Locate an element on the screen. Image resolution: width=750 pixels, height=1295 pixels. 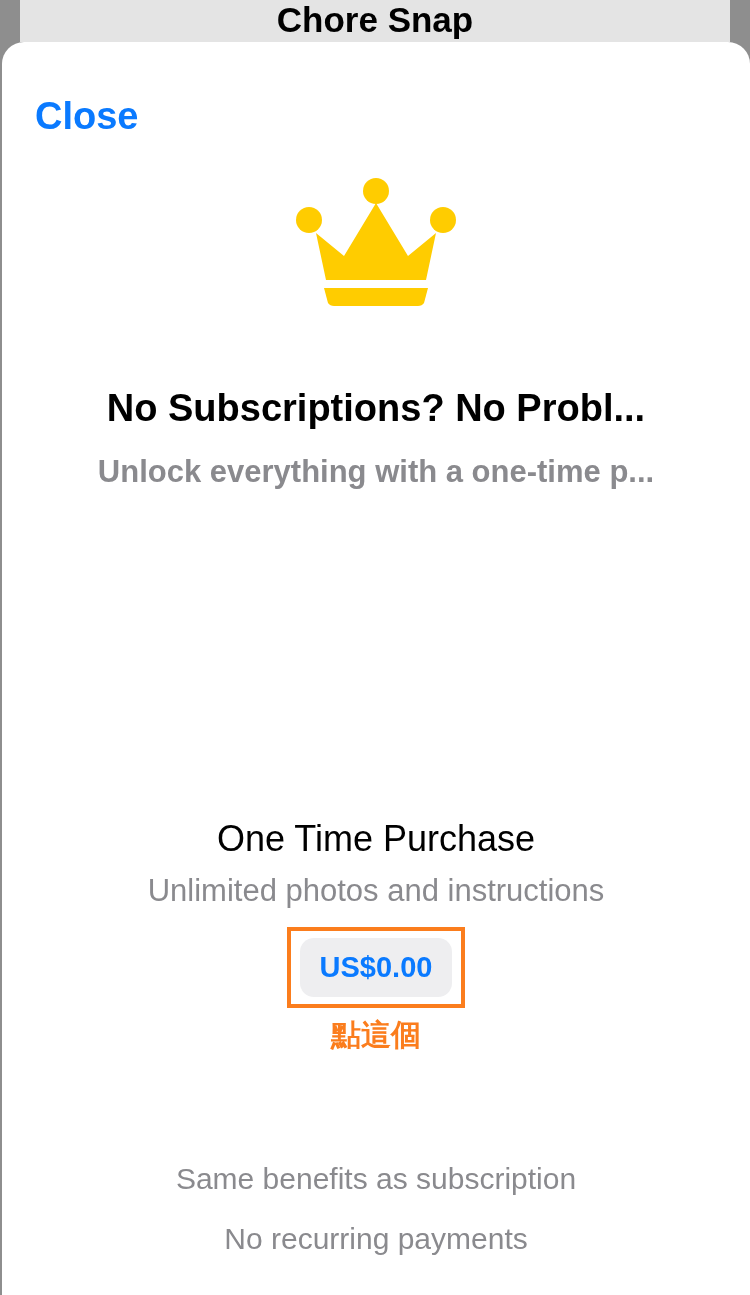
background-title: Chore Snap is located at coordinates (375, 20).